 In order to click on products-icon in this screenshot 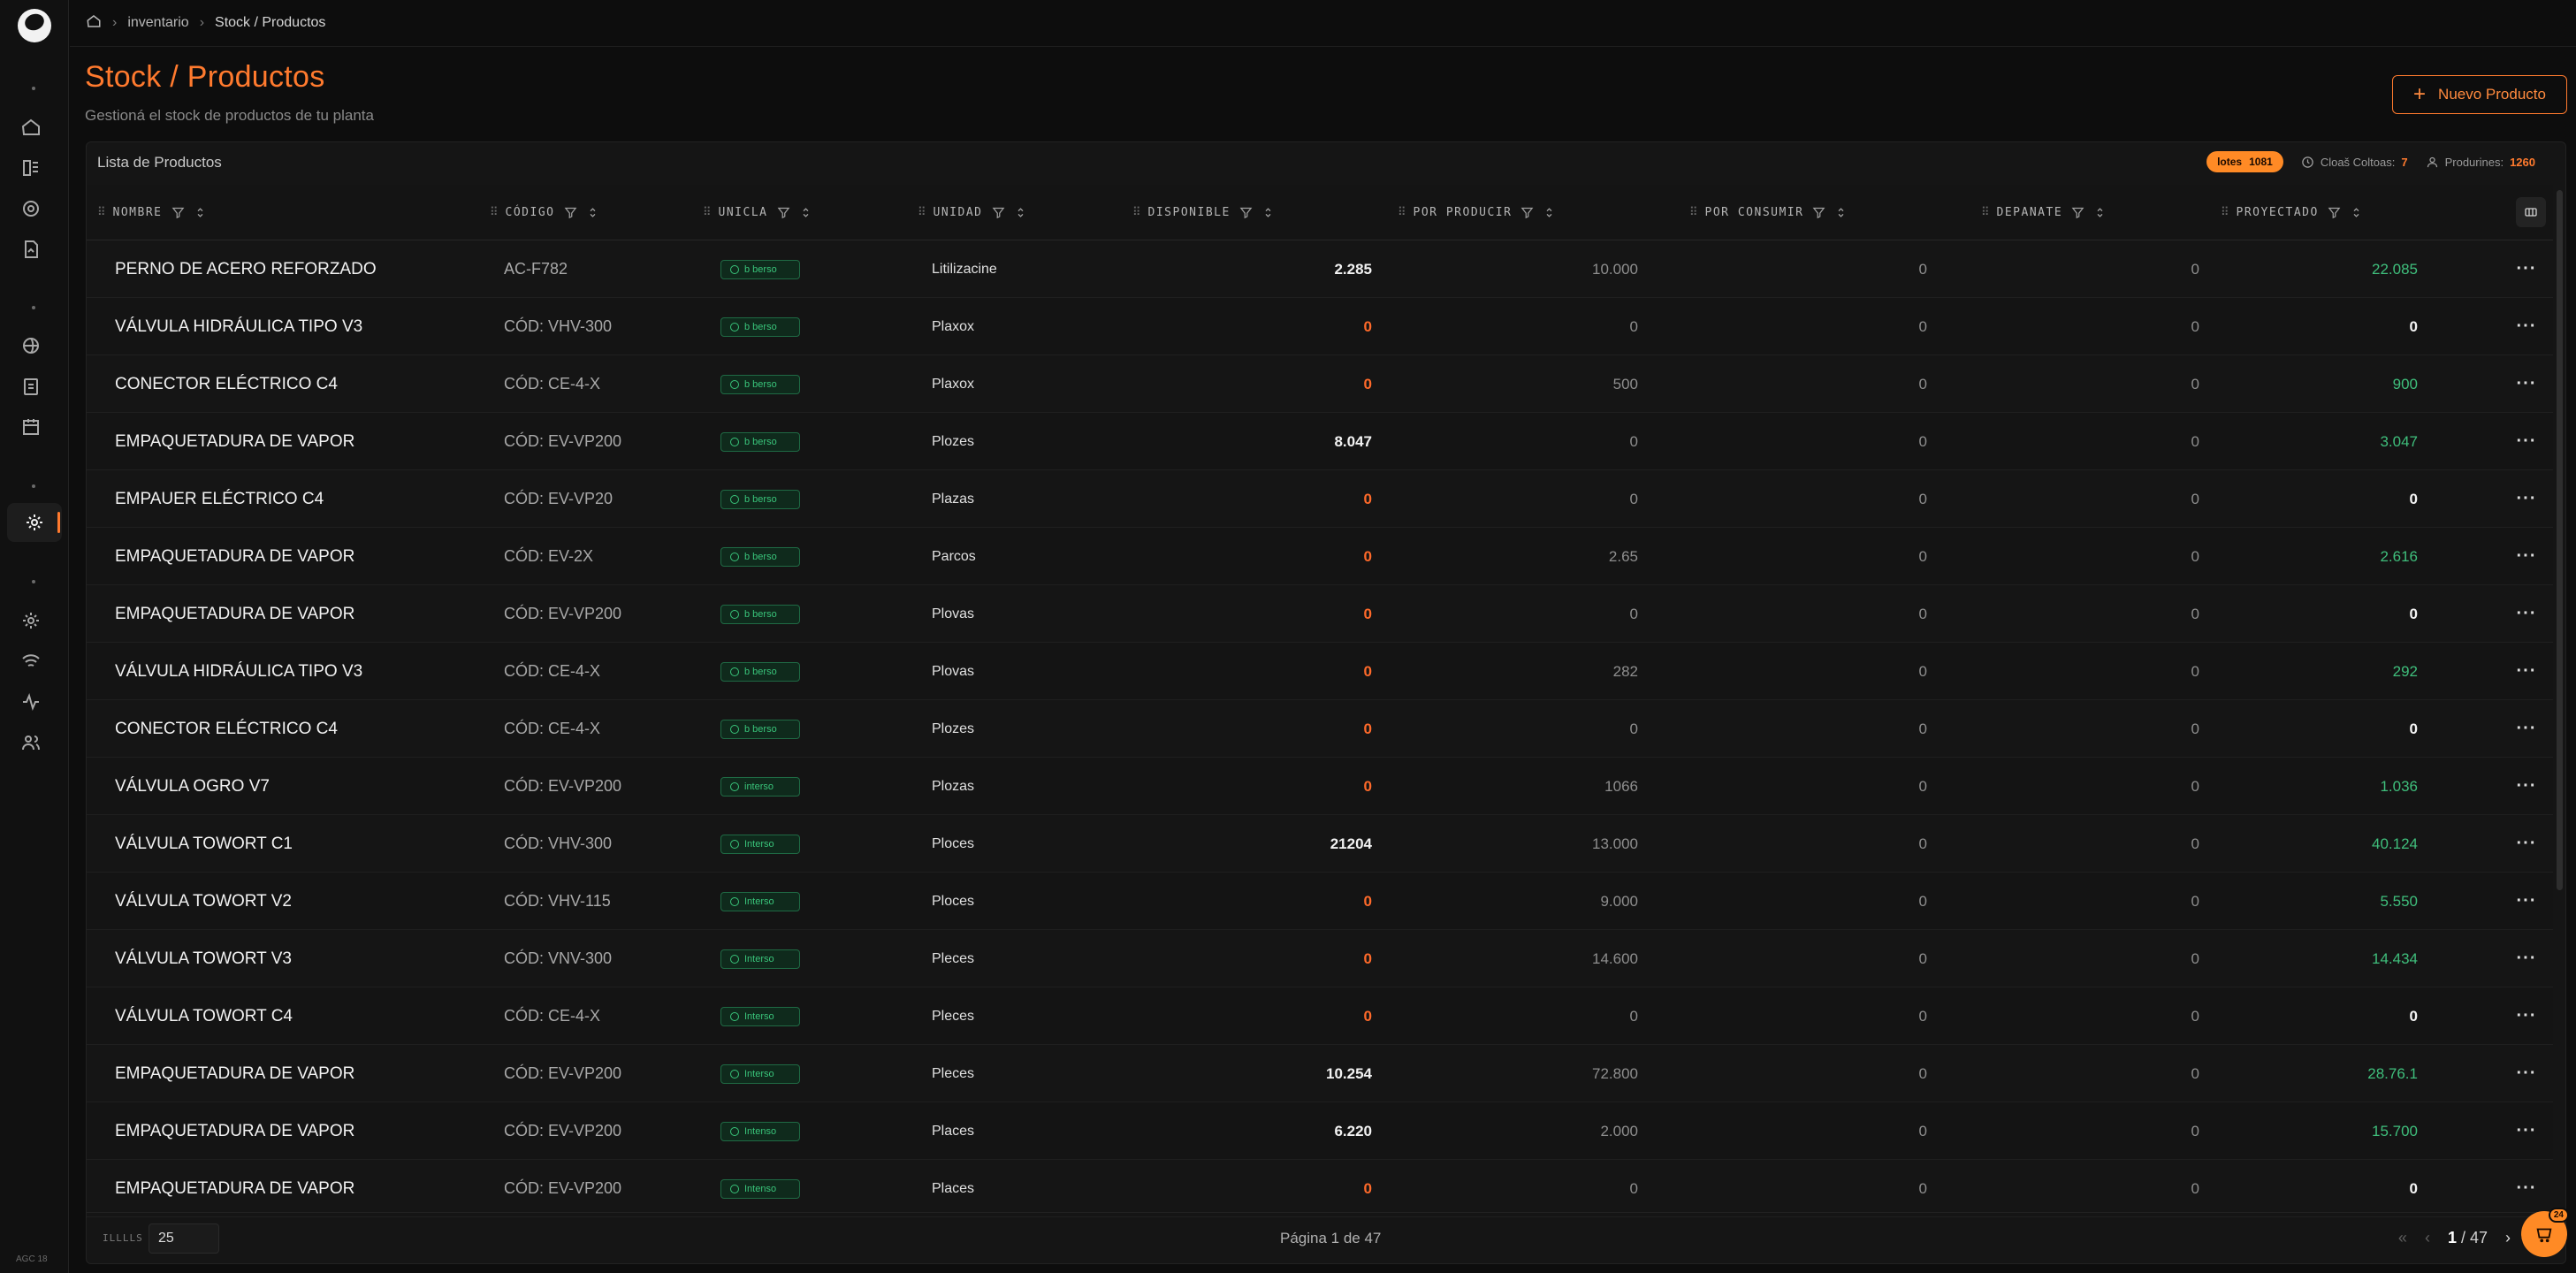, I will do `click(34, 522)`.